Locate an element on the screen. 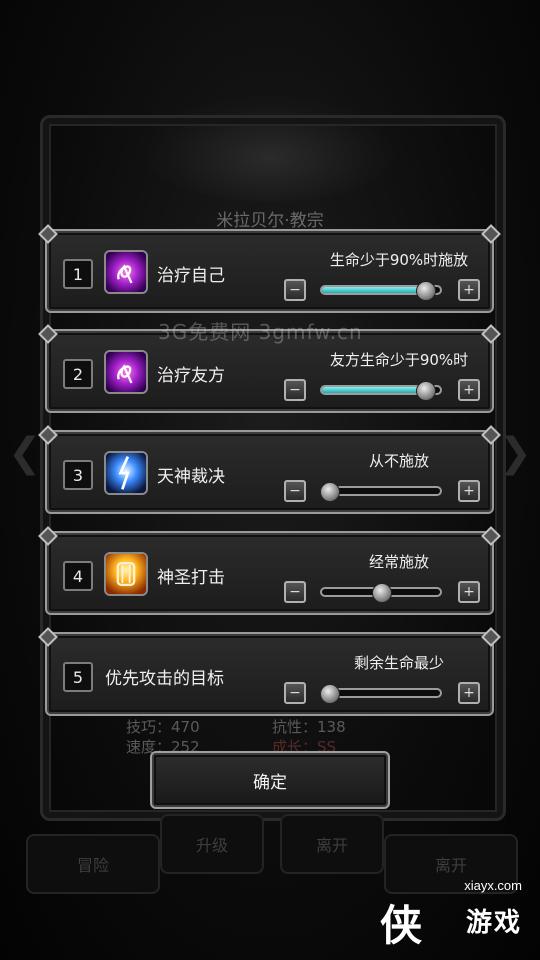 The width and height of the screenshot is (540, 960). skill-name: 天神裁决 is located at coordinates (191, 477).